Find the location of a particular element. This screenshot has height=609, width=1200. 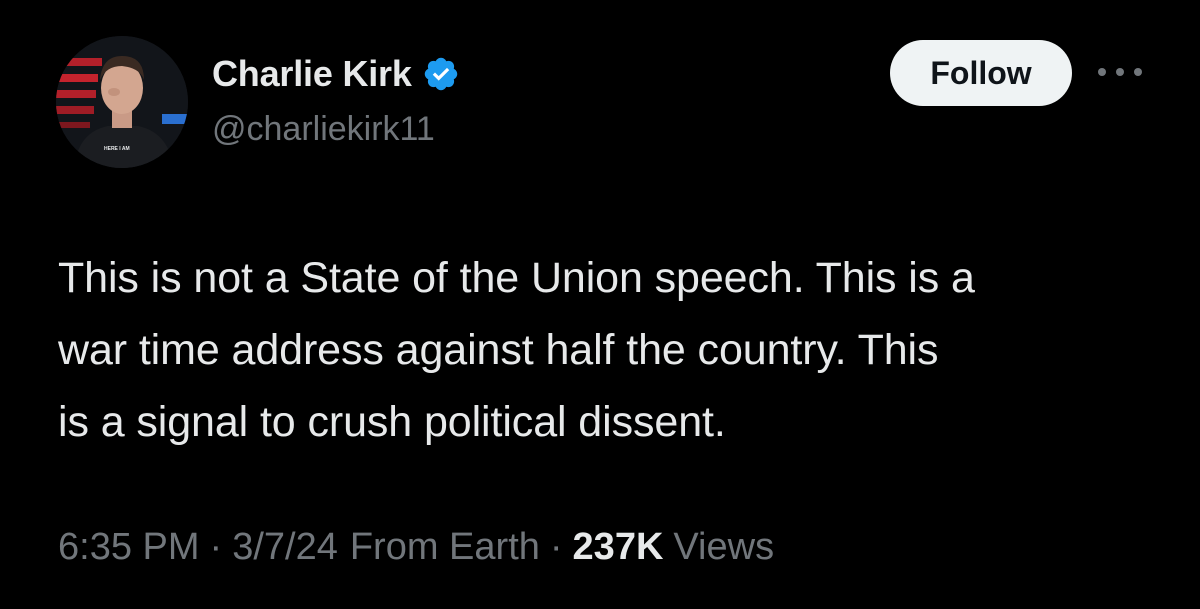

tweet-time: 6:35 PM is located at coordinates (129, 547).